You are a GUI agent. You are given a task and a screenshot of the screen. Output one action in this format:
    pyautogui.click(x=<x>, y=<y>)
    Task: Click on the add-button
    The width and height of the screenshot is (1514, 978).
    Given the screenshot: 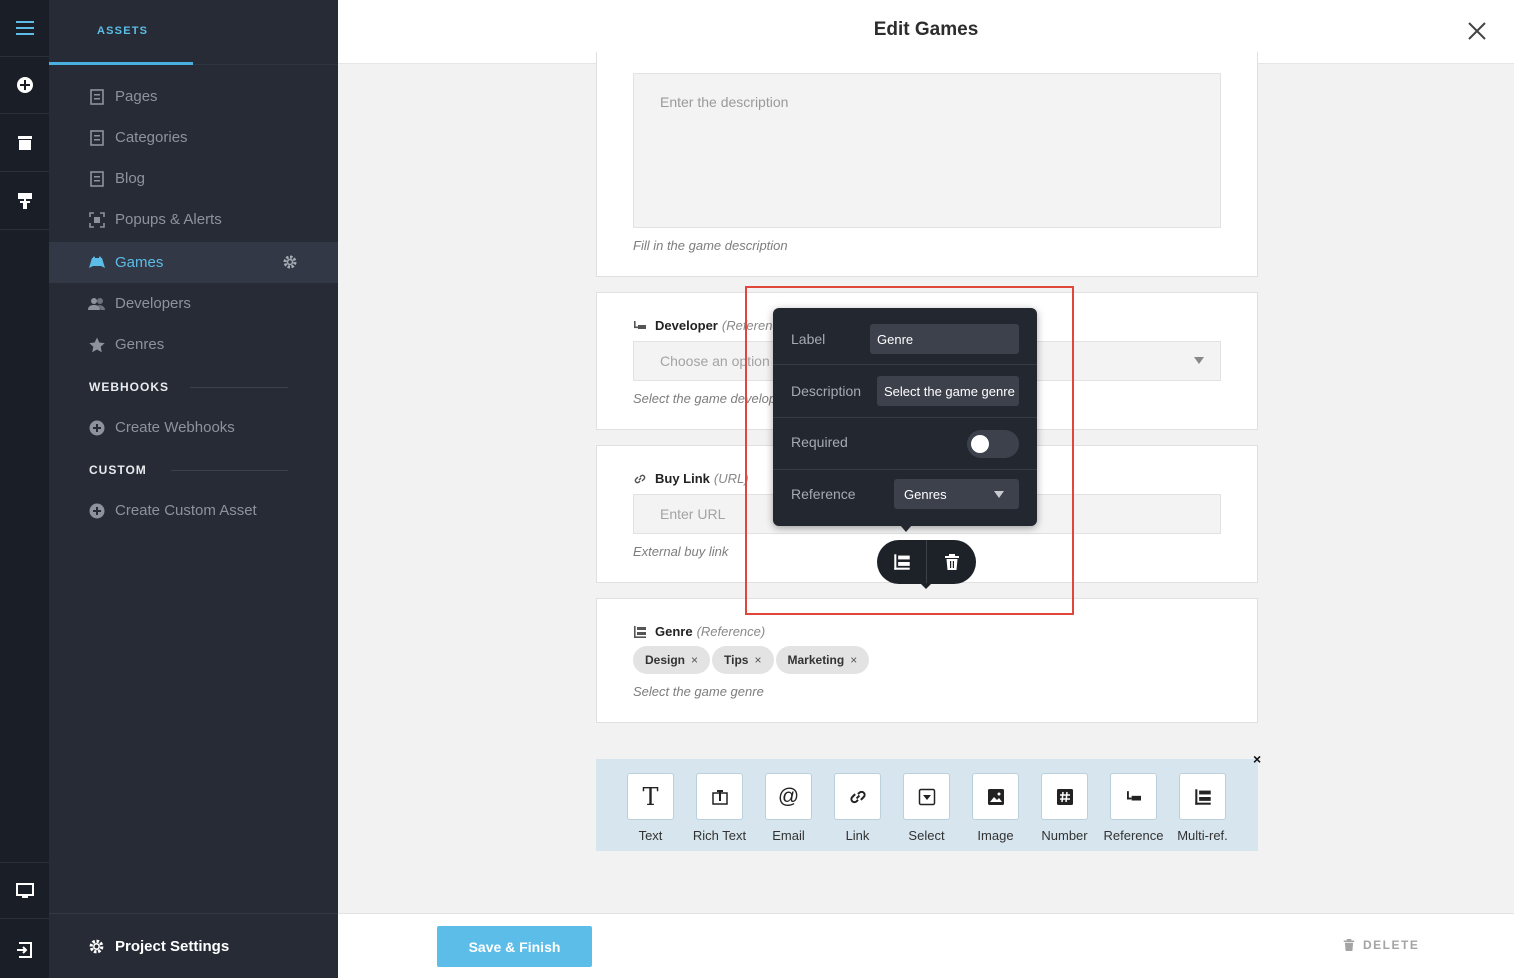 What is the action you would take?
    pyautogui.click(x=24, y=85)
    